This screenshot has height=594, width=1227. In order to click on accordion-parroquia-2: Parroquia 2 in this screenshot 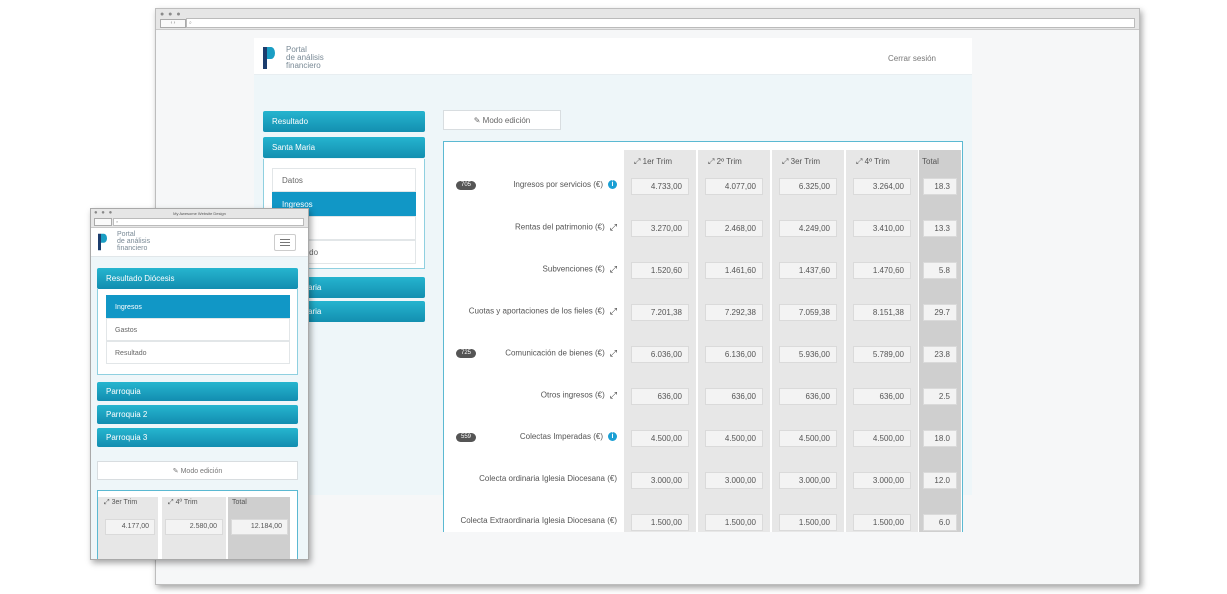, I will do `click(197, 414)`.